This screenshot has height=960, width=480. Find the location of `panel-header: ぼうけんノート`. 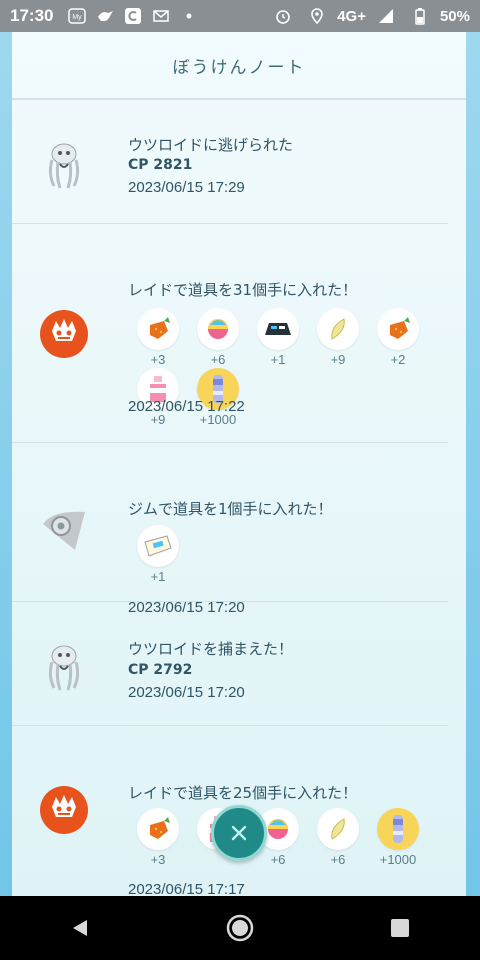

panel-header: ぼうけんノート is located at coordinates (239, 66).